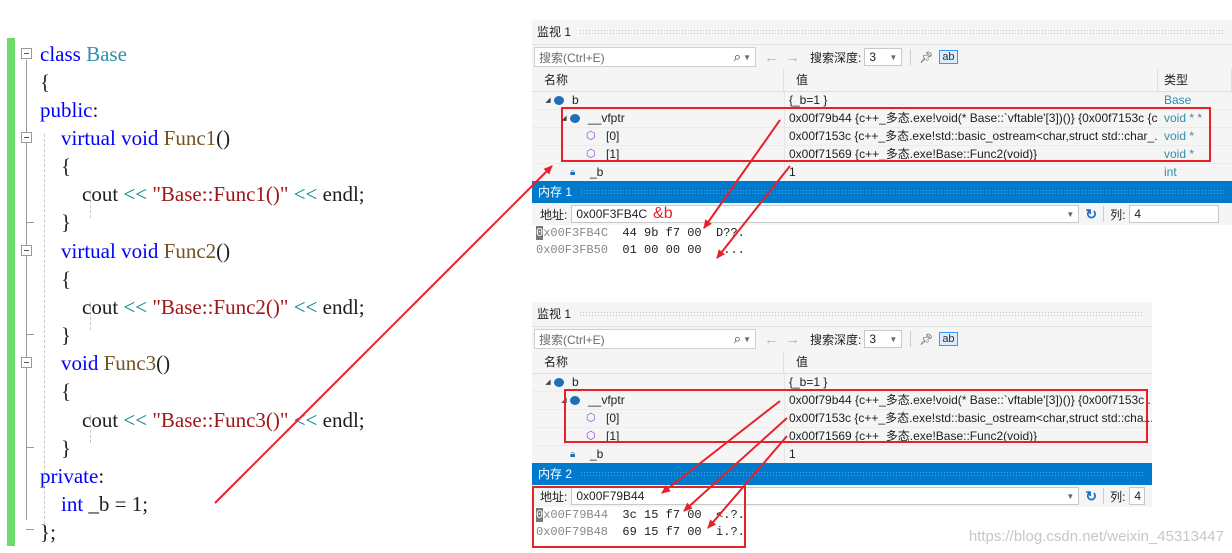 The height and width of the screenshot is (553, 1232). Describe the element at coordinates (202, 420) in the screenshot. I see `code-line: cout << "Base::Func3()" << endl;` at that location.